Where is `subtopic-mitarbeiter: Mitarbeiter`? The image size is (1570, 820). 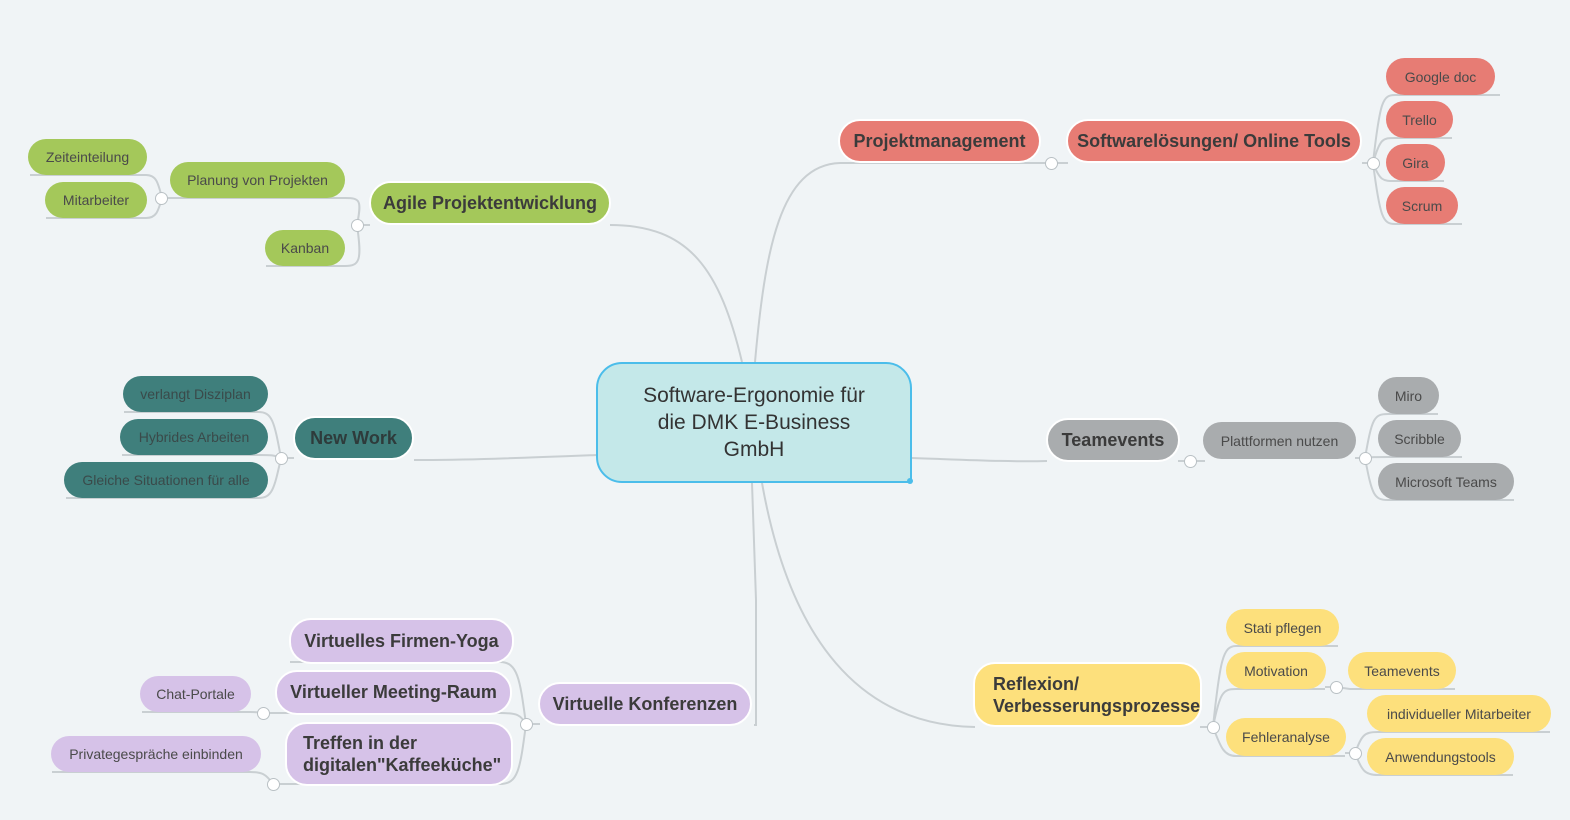 subtopic-mitarbeiter: Mitarbeiter is located at coordinates (96, 200).